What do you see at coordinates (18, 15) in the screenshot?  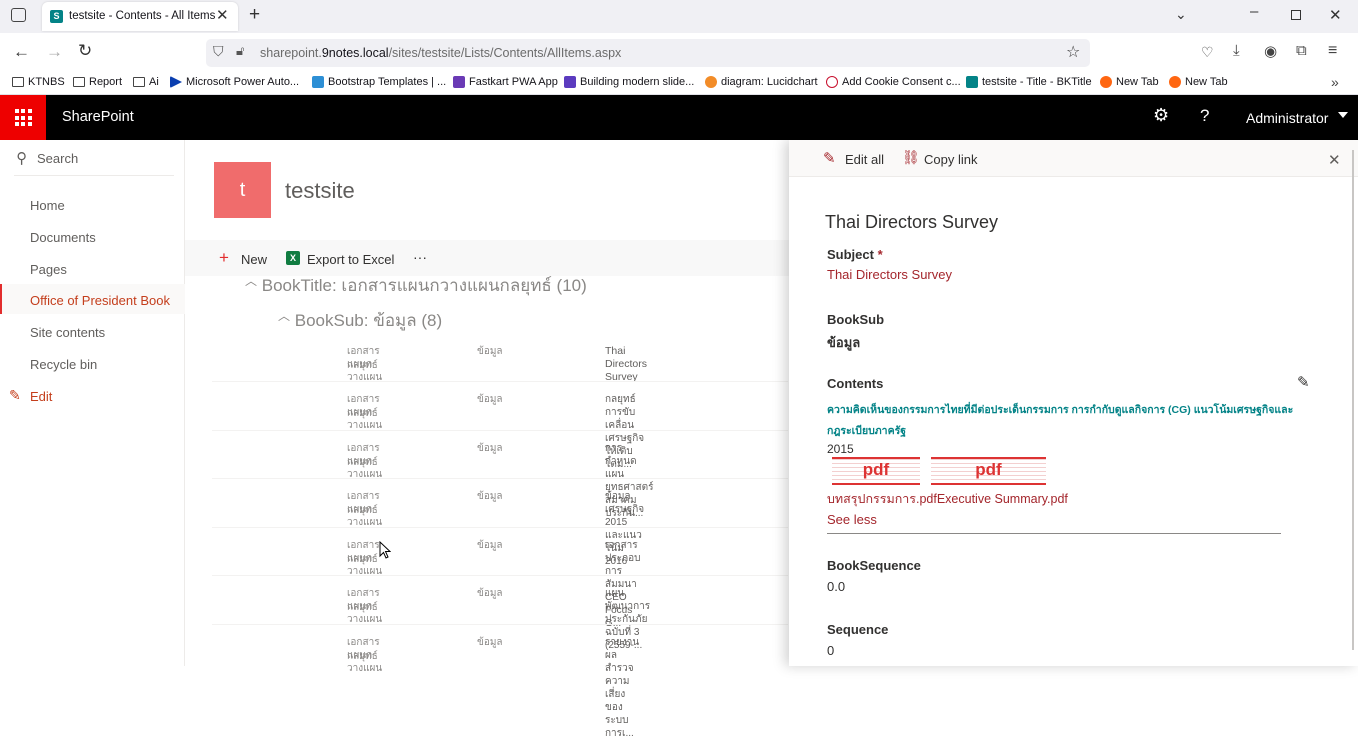 I see `tab-list-icon` at bounding box center [18, 15].